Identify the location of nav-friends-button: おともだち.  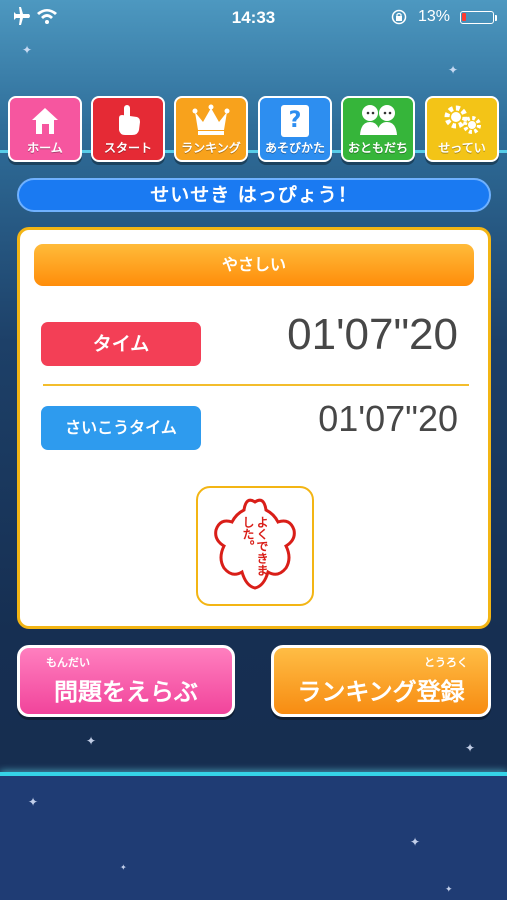
(378, 129).